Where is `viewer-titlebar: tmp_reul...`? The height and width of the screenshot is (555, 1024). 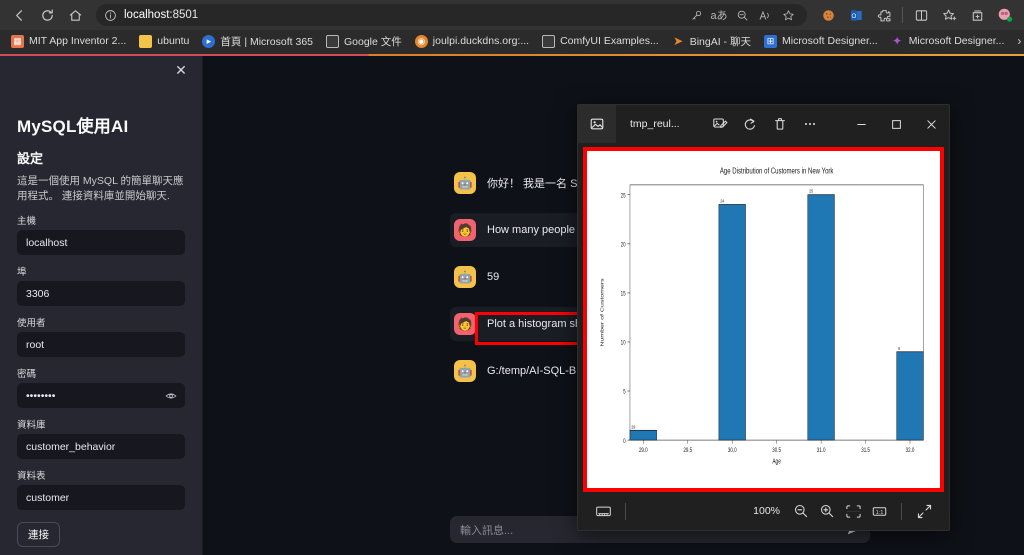 viewer-titlebar: tmp_reul... is located at coordinates (763, 124).